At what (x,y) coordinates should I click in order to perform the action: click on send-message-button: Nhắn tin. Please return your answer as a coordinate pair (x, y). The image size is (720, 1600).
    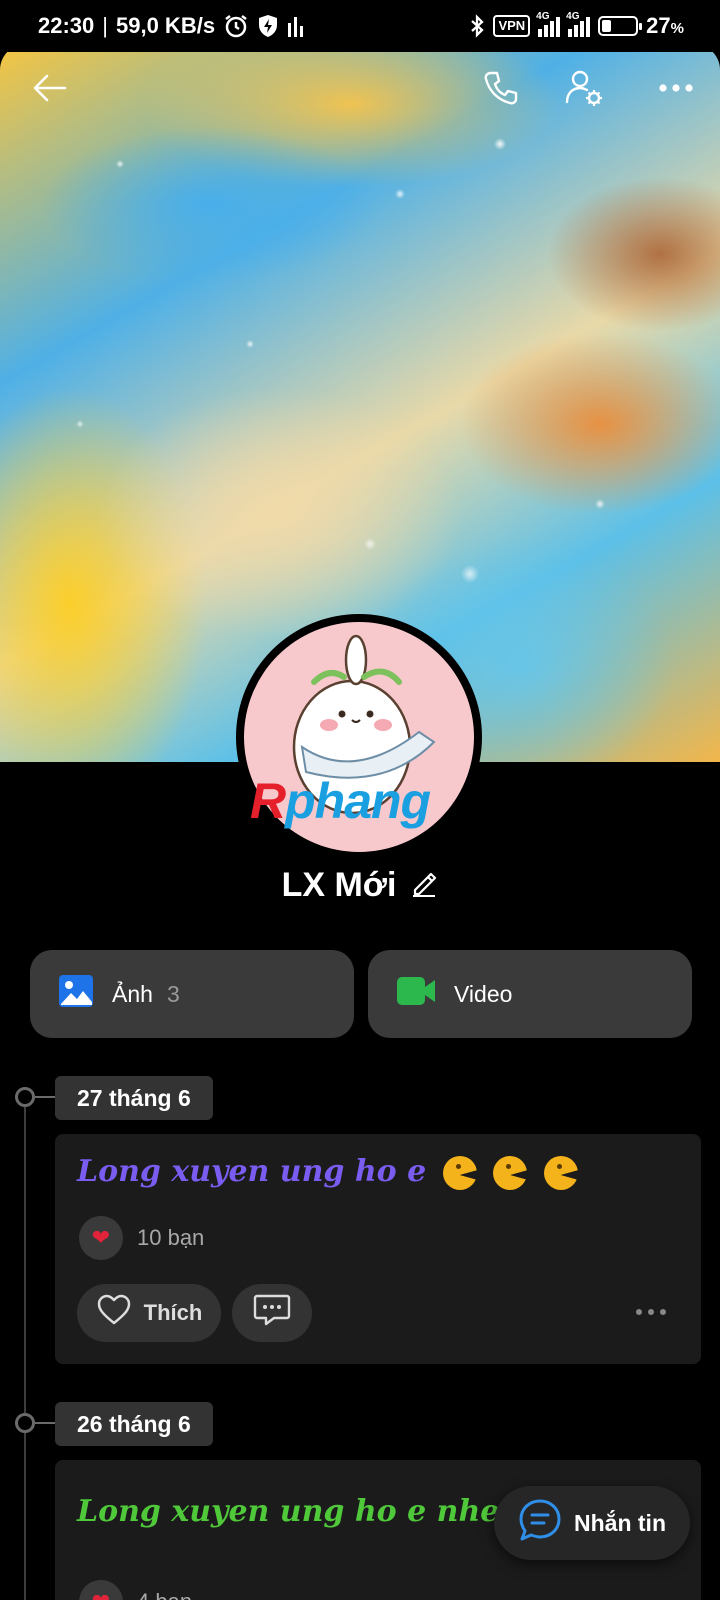
    Looking at the image, I should click on (592, 1523).